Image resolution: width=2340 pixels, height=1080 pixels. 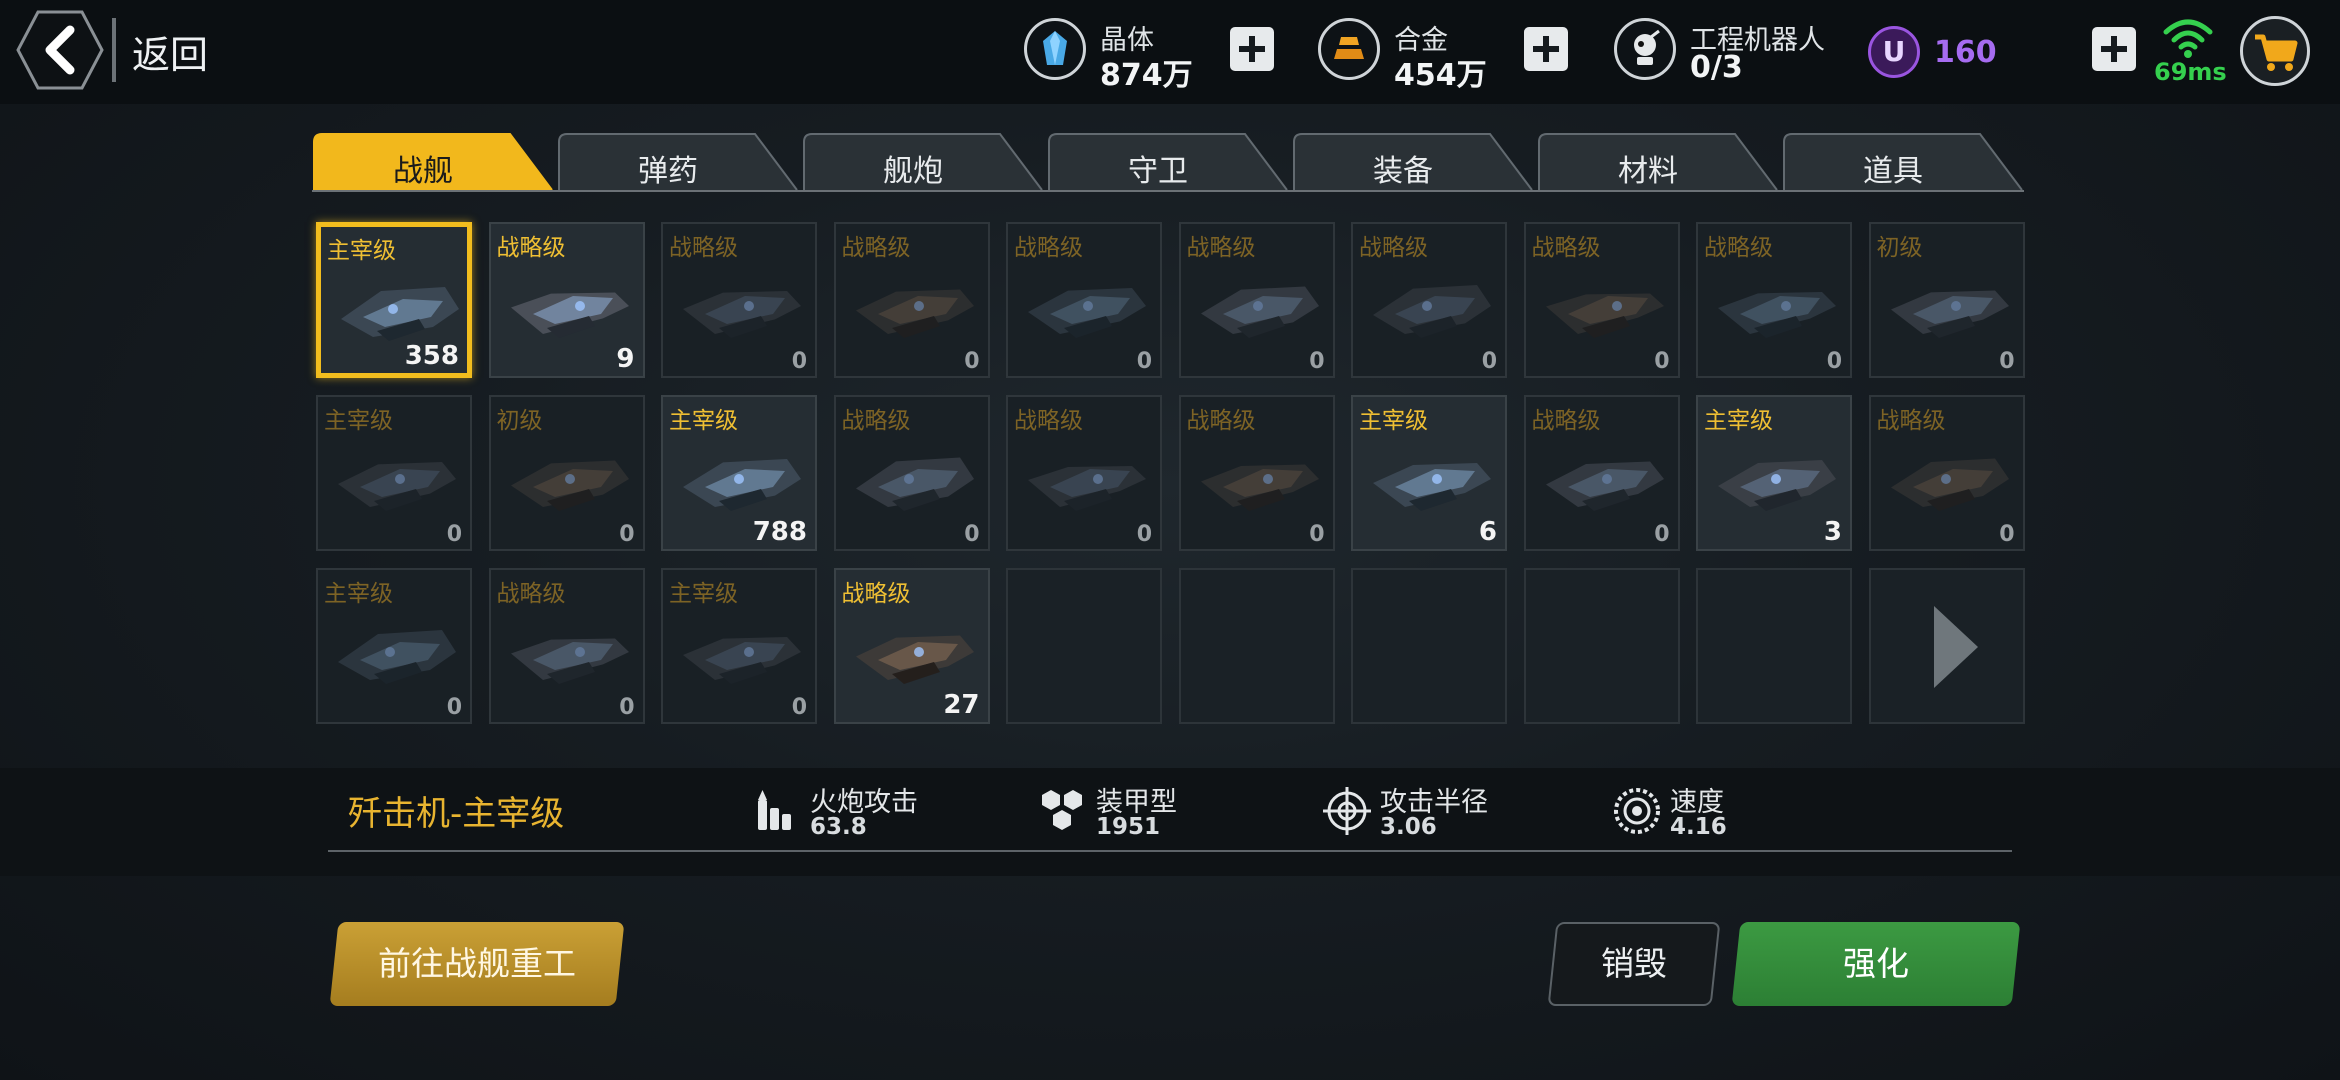 I want to click on ship-slot: 战略级 27, so click(x=911, y=646).